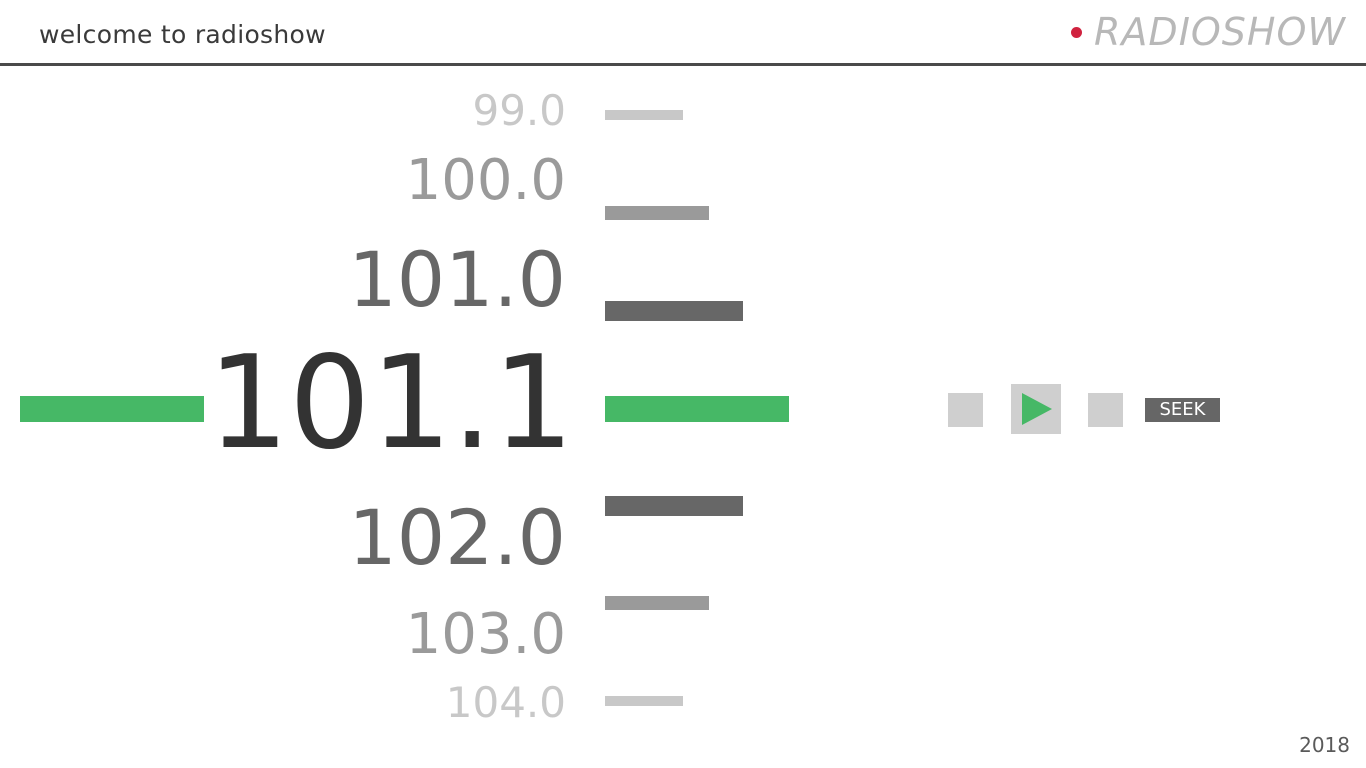 This screenshot has height=768, width=1366. What do you see at coordinates (1220, 32) in the screenshot?
I see `logo-text: RADIOSHOW` at bounding box center [1220, 32].